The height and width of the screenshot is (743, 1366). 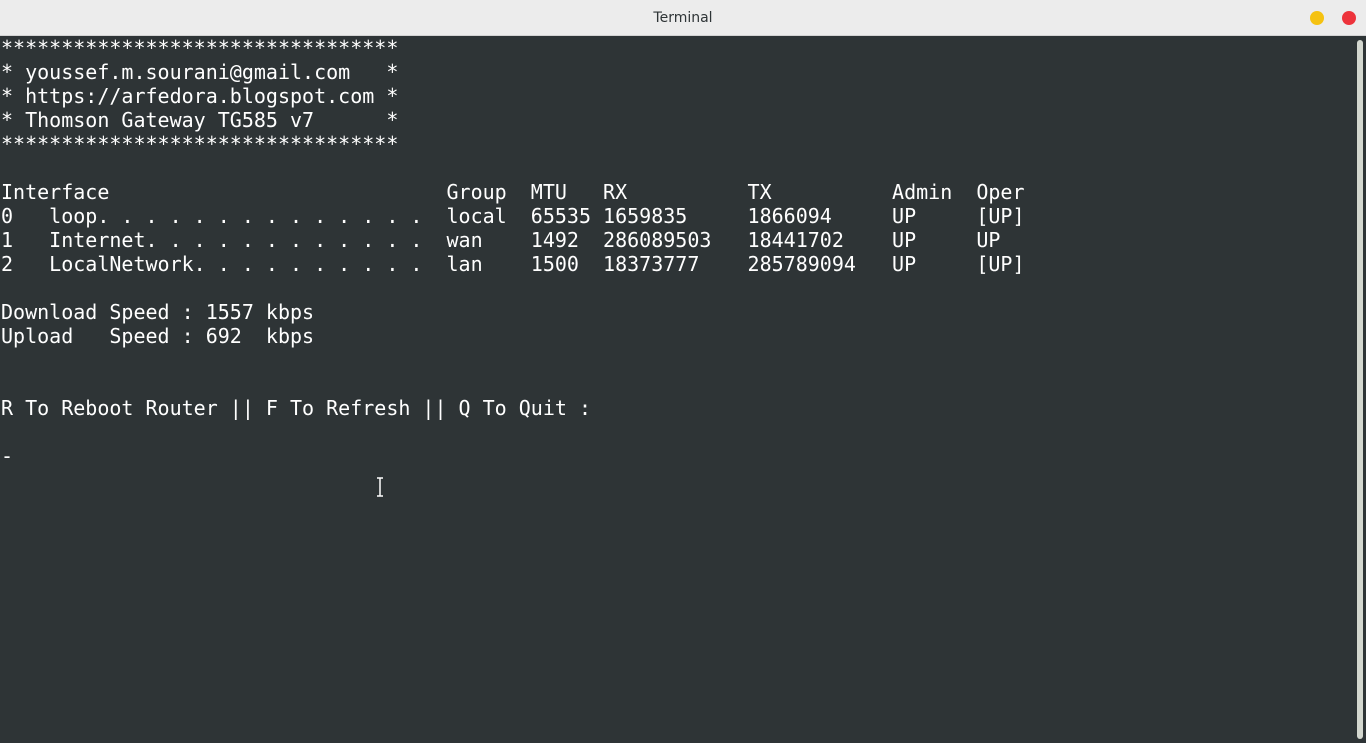 I want to click on download-speed: Download Speed : 1557 kbps, so click(x=158, y=312).